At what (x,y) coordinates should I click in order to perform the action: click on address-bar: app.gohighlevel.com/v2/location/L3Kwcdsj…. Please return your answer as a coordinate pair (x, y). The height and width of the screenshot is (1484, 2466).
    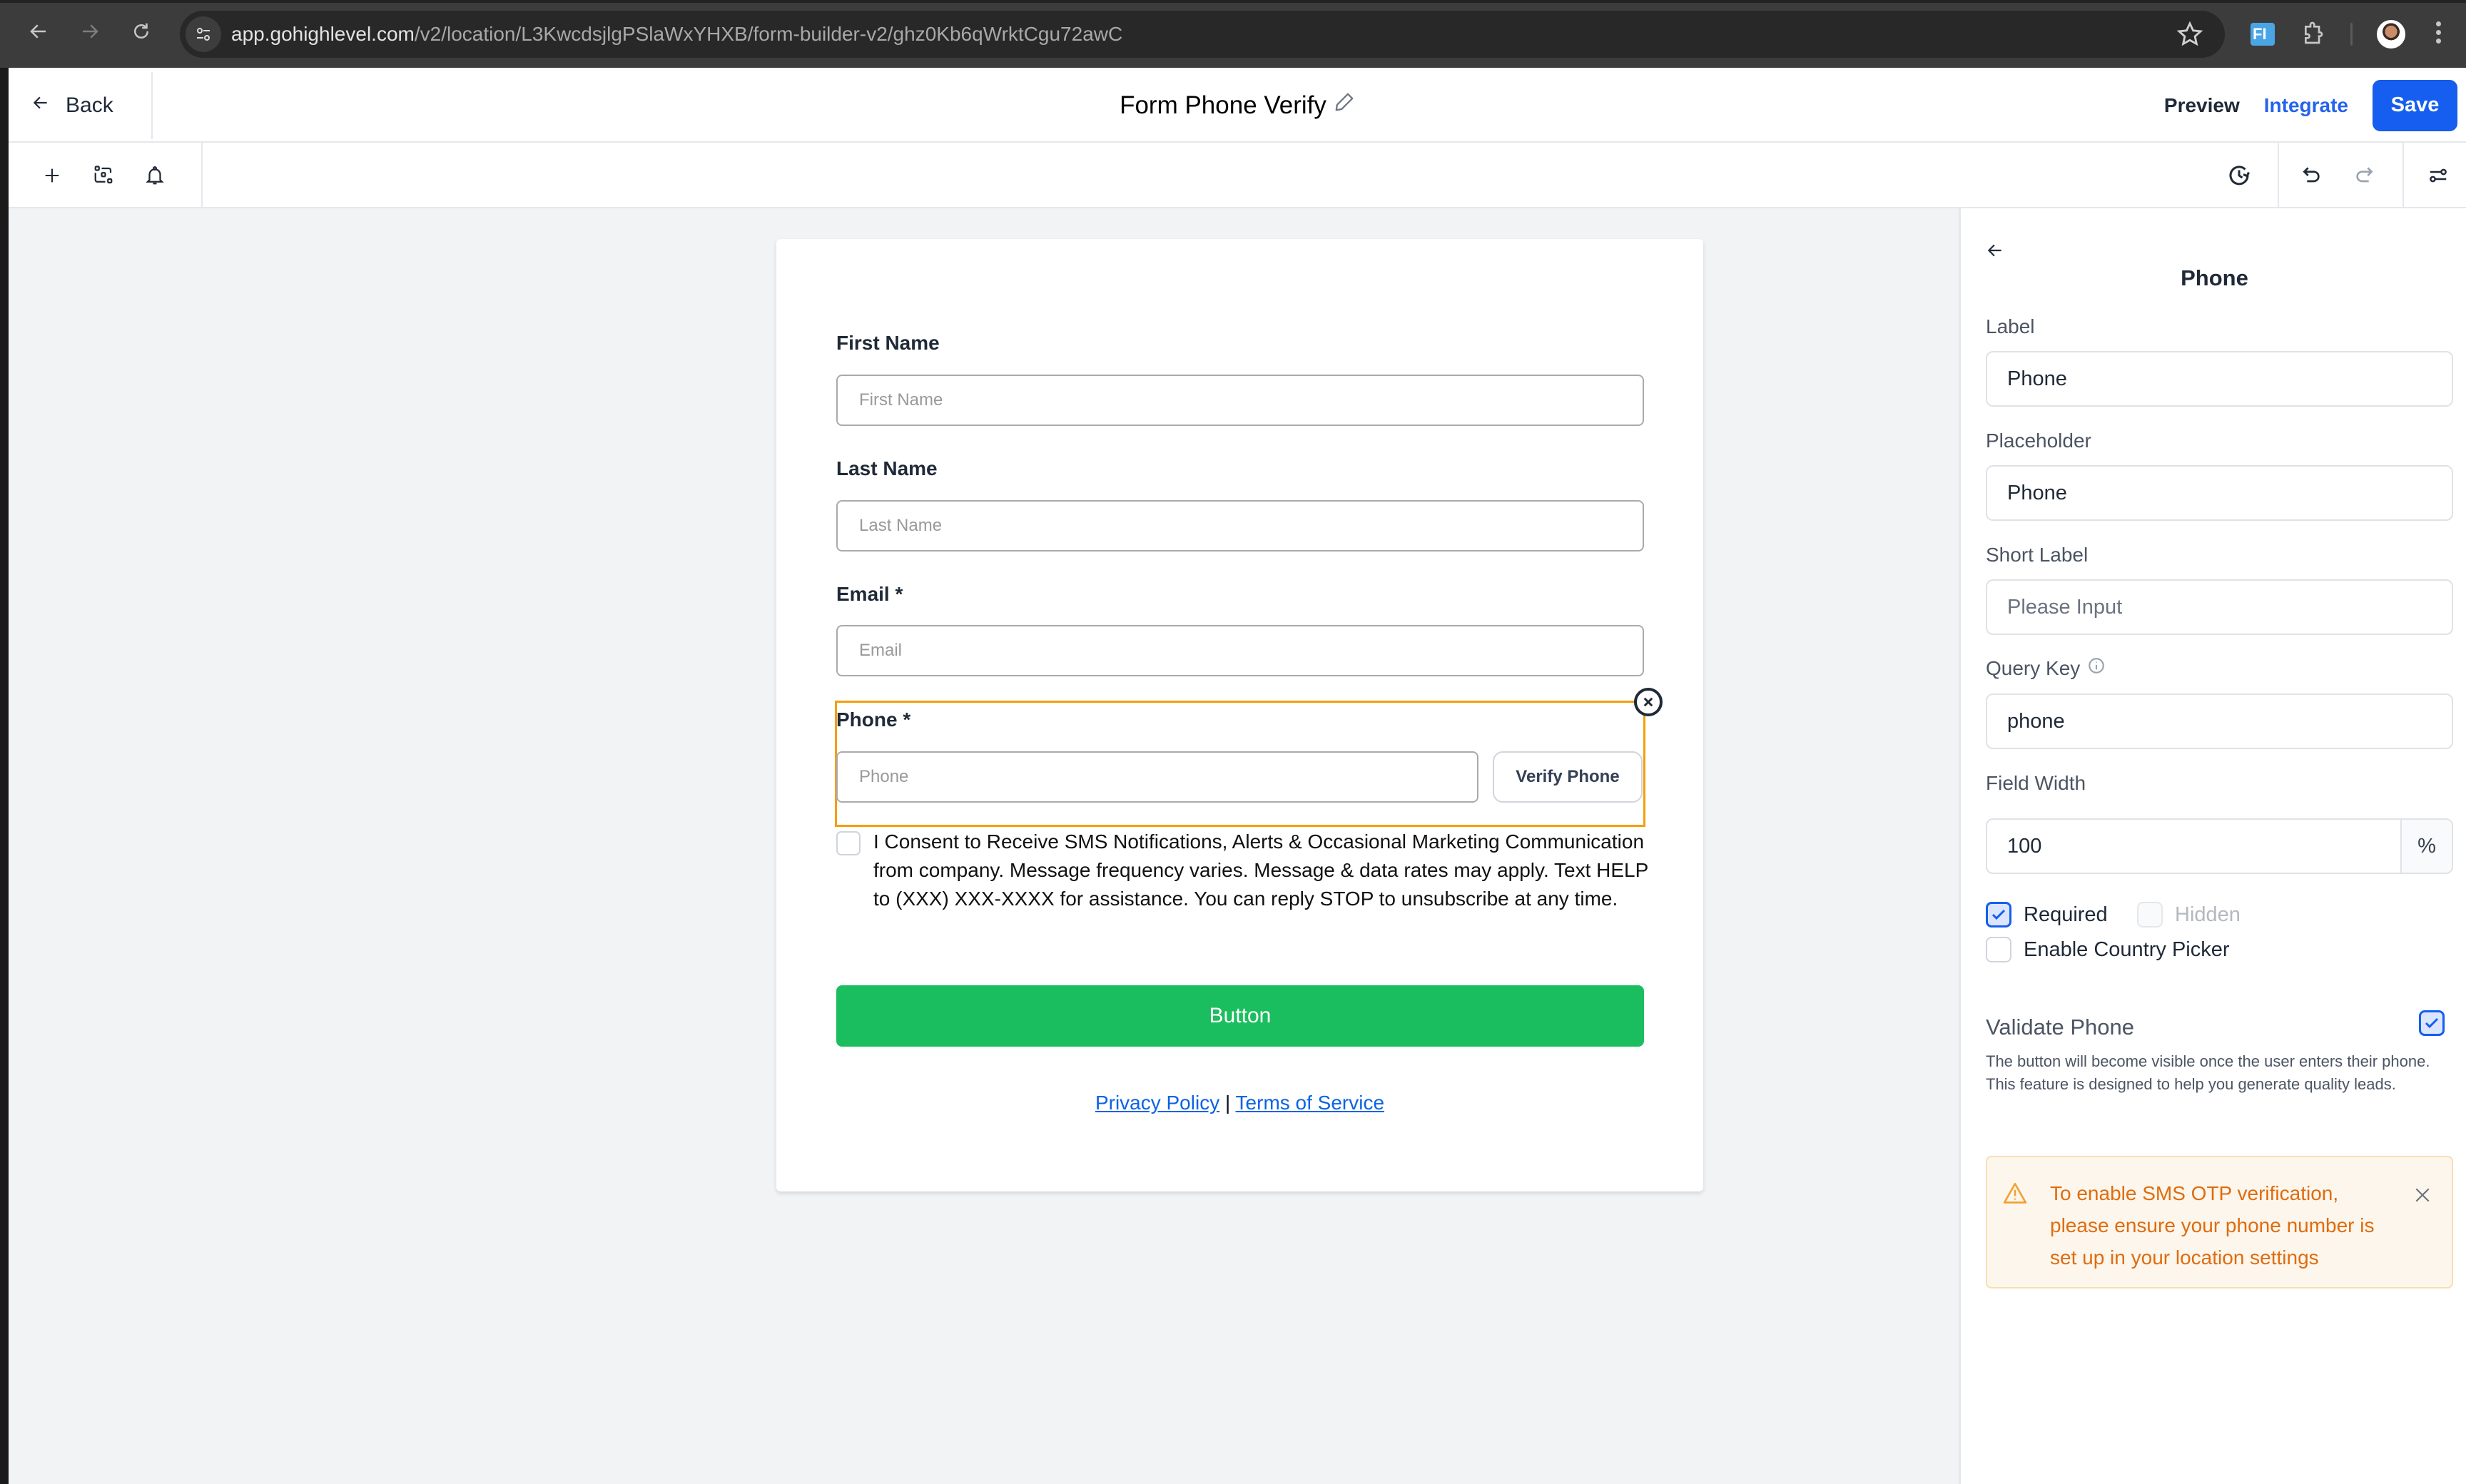
    Looking at the image, I should click on (1202, 34).